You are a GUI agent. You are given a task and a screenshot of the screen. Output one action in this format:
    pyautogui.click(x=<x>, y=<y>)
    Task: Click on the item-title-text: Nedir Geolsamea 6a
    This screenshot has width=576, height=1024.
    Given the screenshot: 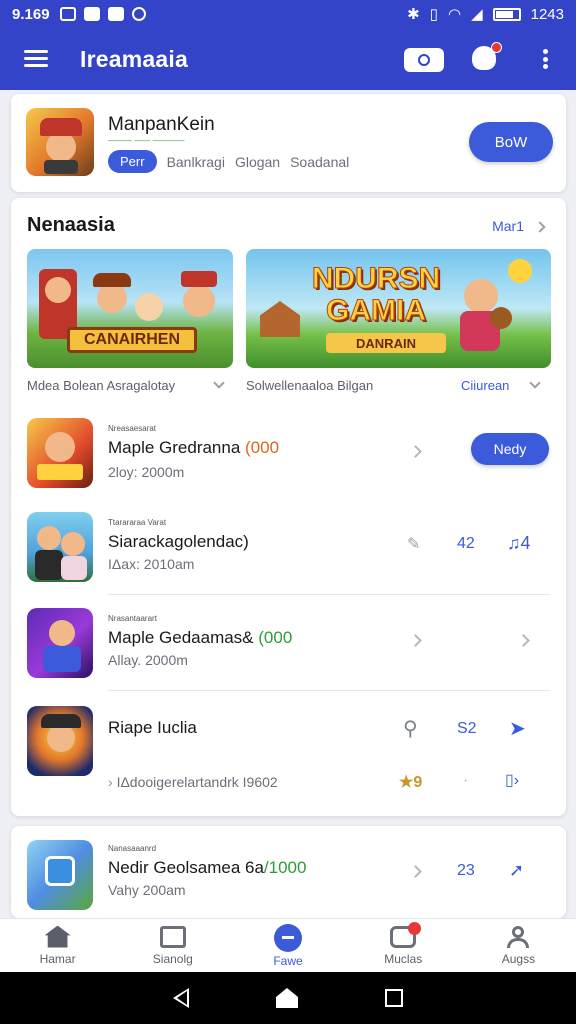 What is the action you would take?
    pyautogui.click(x=186, y=867)
    